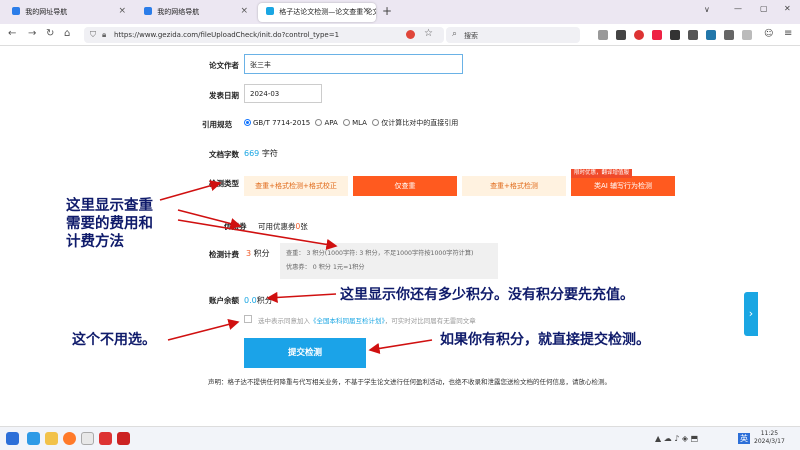 The width and height of the screenshot is (800, 450). Describe the element at coordinates (209, 219) in the screenshot. I see `arrow-to-coupon` at that location.